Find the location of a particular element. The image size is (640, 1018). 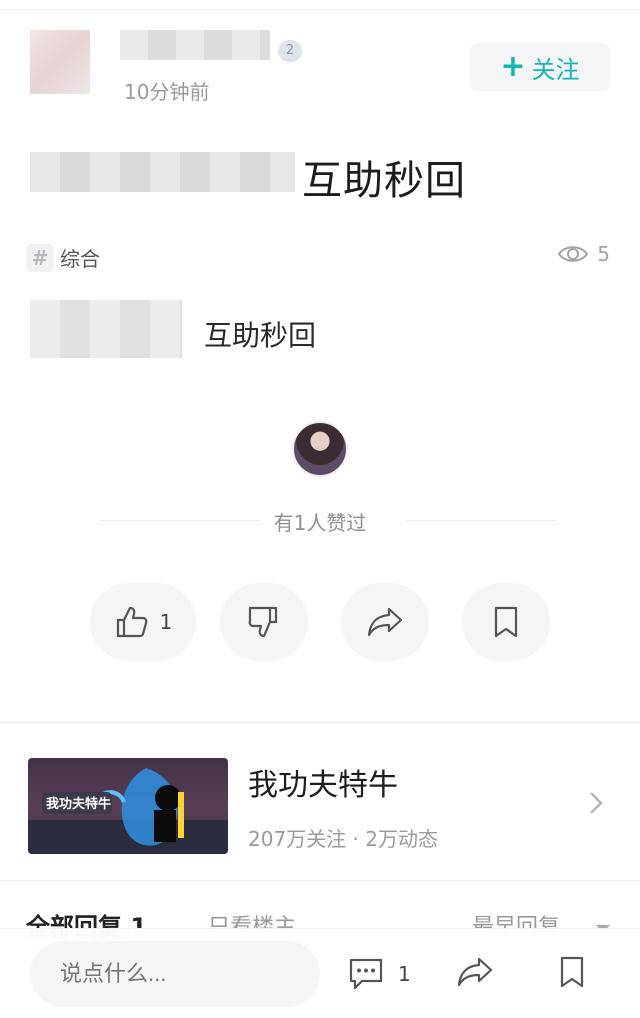

follow-button: + 关注 is located at coordinates (540, 67).